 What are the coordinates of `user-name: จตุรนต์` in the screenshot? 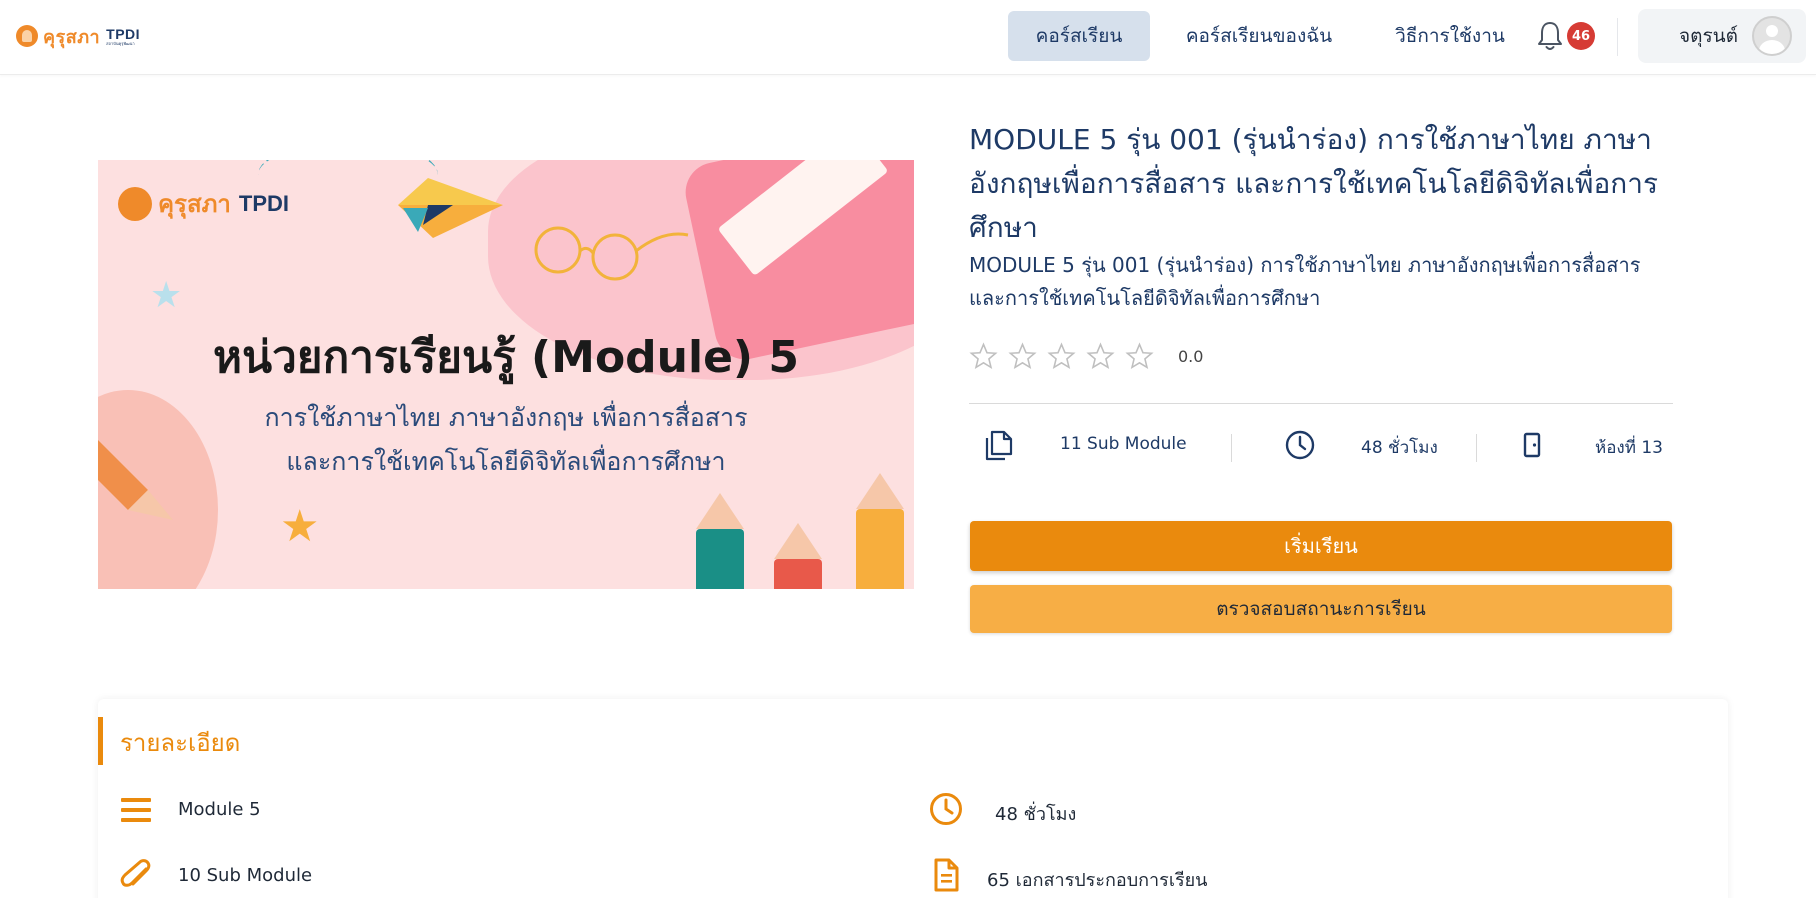 It's located at (1708, 36).